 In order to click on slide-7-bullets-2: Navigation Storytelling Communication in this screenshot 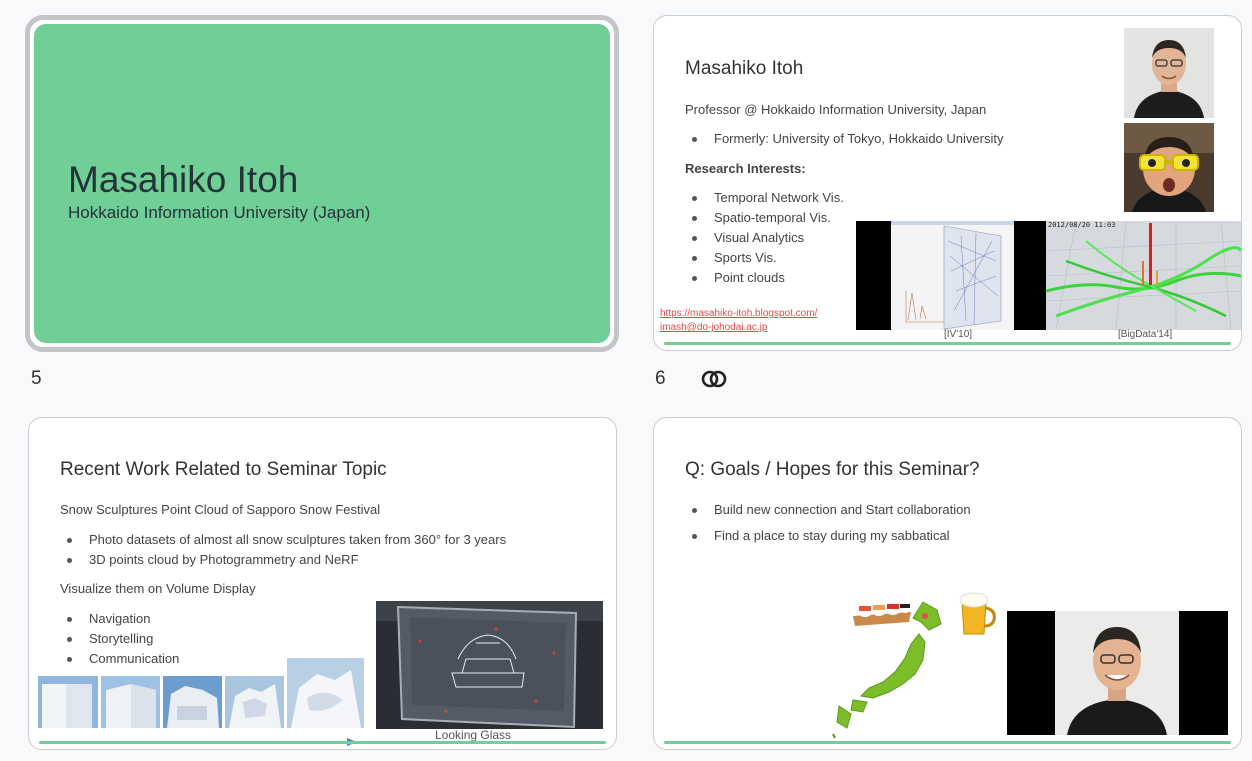, I will do `click(119, 639)`.